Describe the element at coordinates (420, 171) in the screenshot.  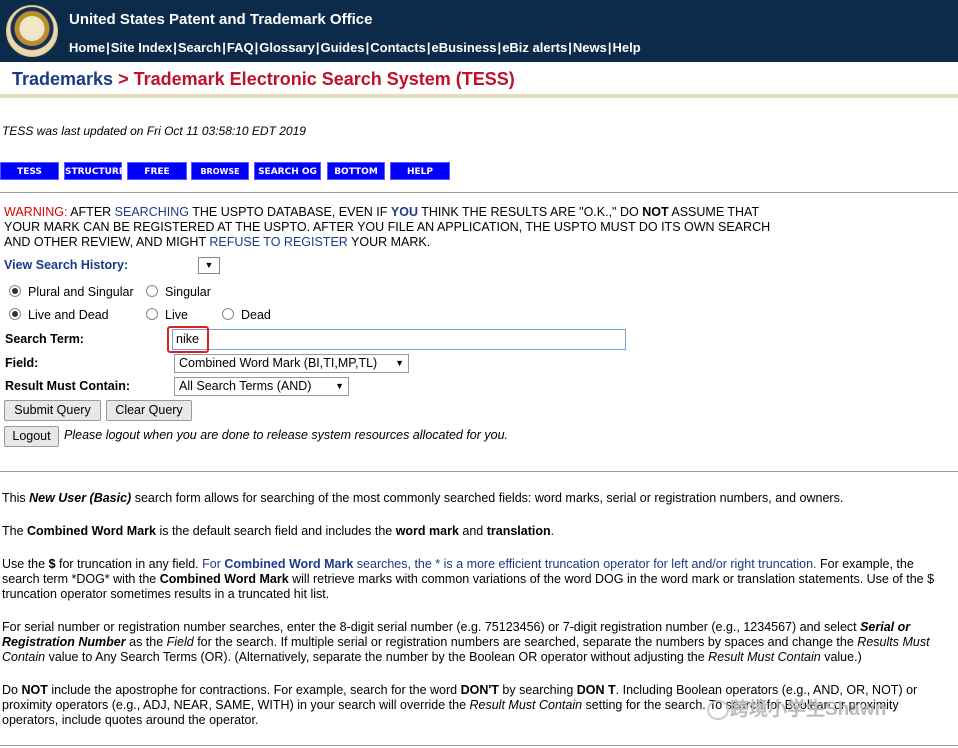
I see `help-button: HELP` at that location.